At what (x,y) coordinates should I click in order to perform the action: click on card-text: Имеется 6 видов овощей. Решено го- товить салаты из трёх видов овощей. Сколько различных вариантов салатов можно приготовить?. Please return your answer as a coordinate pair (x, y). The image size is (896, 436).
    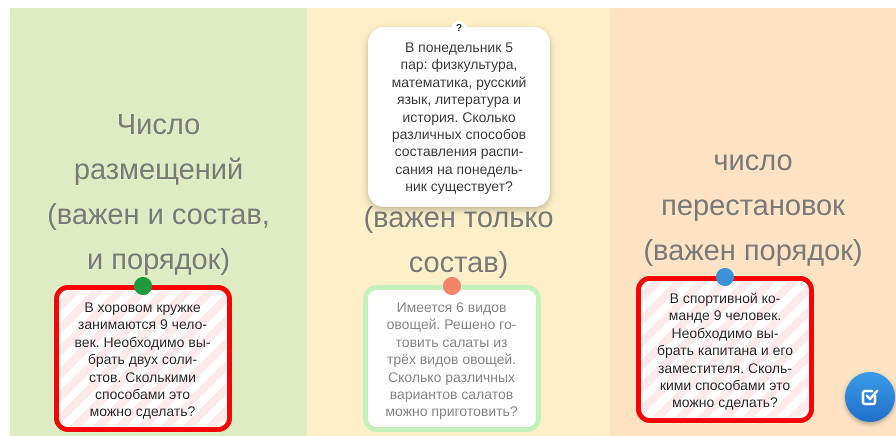
    Looking at the image, I should click on (451, 360).